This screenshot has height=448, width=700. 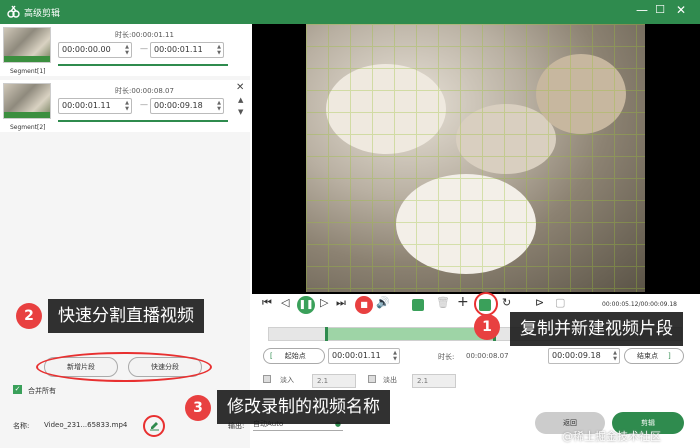 I want to click on fade-out-checkbox, so click(x=372, y=379).